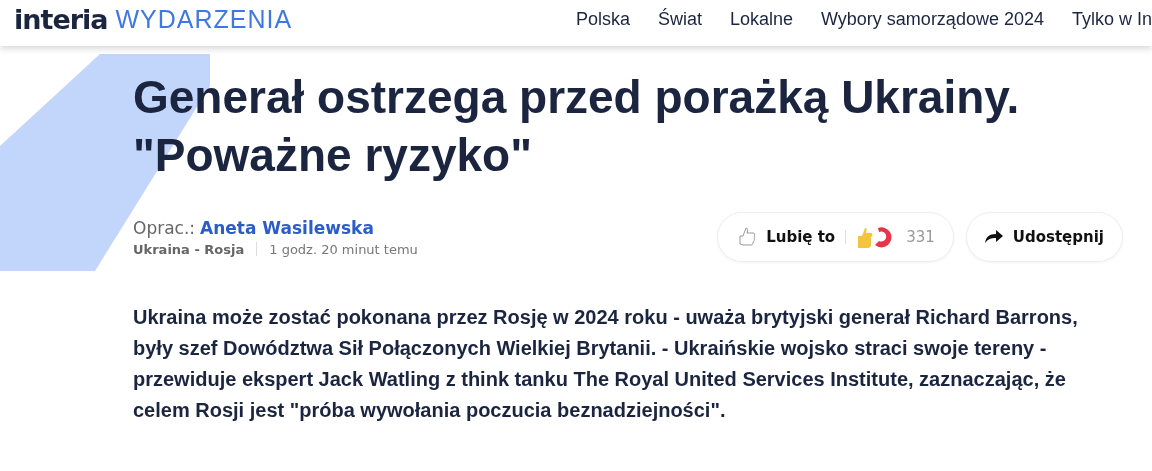  What do you see at coordinates (932, 19) in the screenshot?
I see `nav-link: Wybory samorządowe 2024` at bounding box center [932, 19].